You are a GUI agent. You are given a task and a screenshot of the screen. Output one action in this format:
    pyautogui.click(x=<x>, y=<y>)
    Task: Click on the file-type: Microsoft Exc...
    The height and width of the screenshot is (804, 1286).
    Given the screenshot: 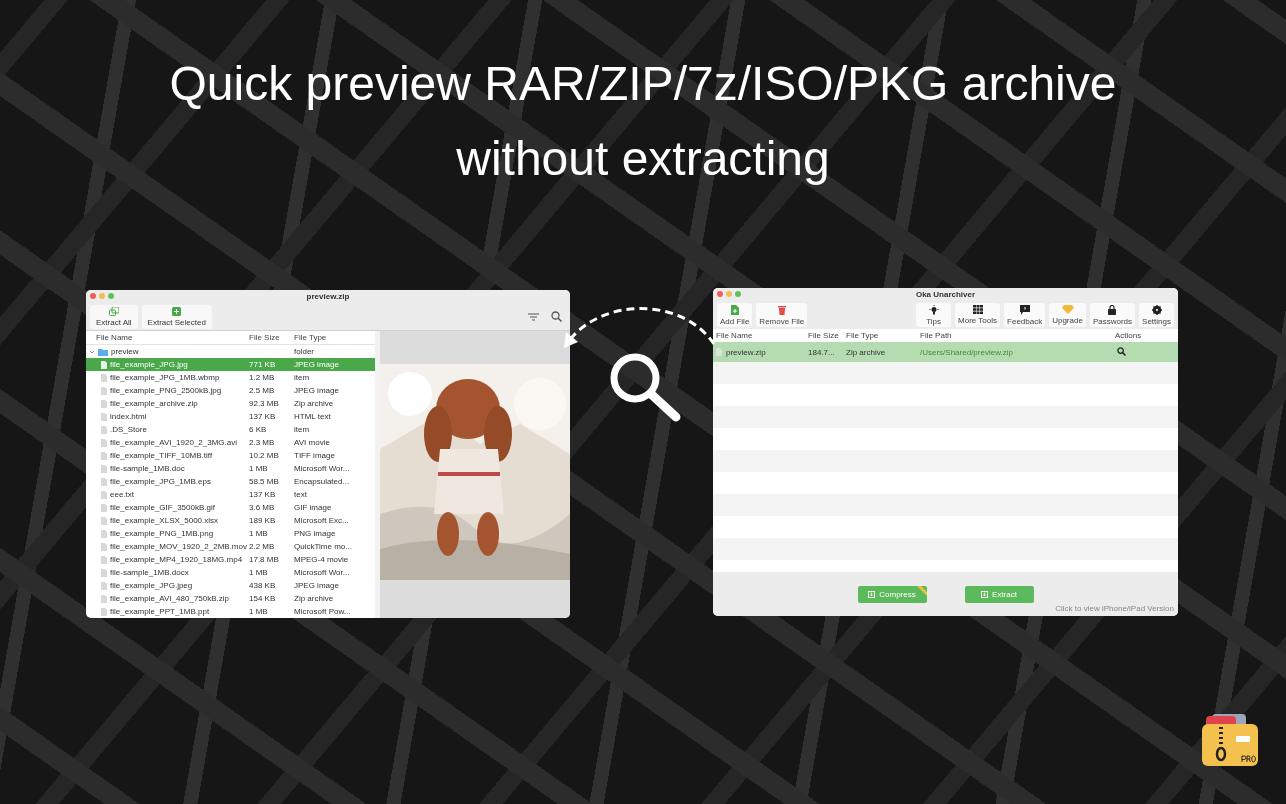 What is the action you would take?
    pyautogui.click(x=321, y=520)
    